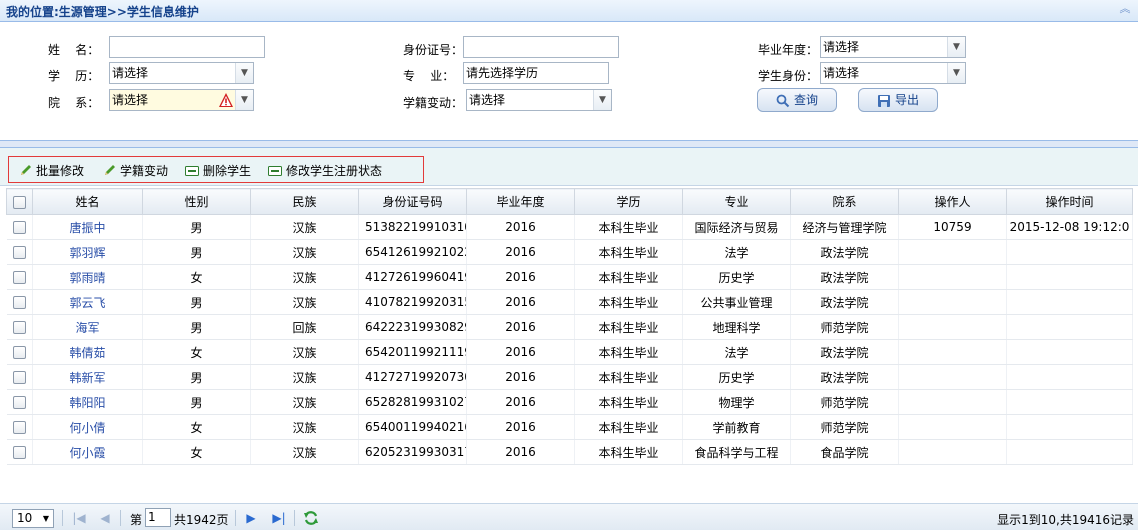 The width and height of the screenshot is (1138, 530). What do you see at coordinates (736, 327) in the screenshot?
I see `table-cell: 地理科学` at bounding box center [736, 327].